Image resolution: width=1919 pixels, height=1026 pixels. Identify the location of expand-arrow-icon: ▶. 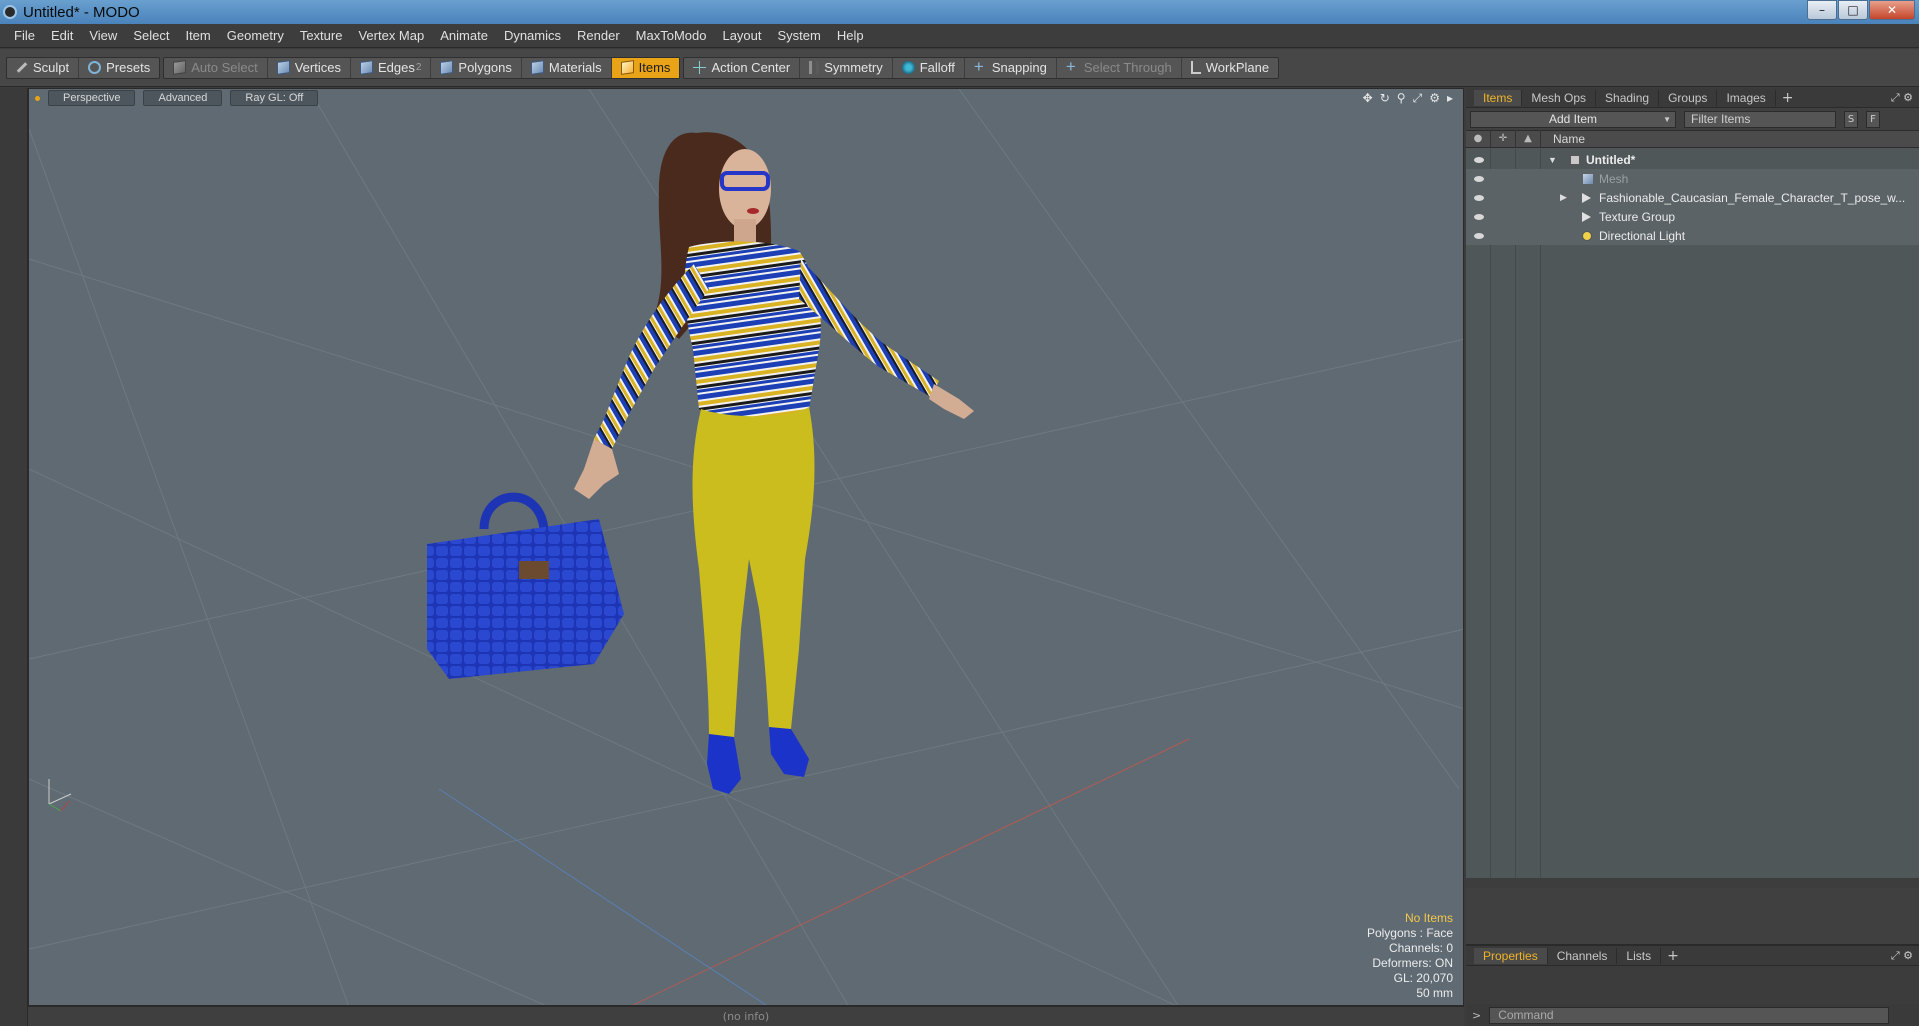
(1563, 197).